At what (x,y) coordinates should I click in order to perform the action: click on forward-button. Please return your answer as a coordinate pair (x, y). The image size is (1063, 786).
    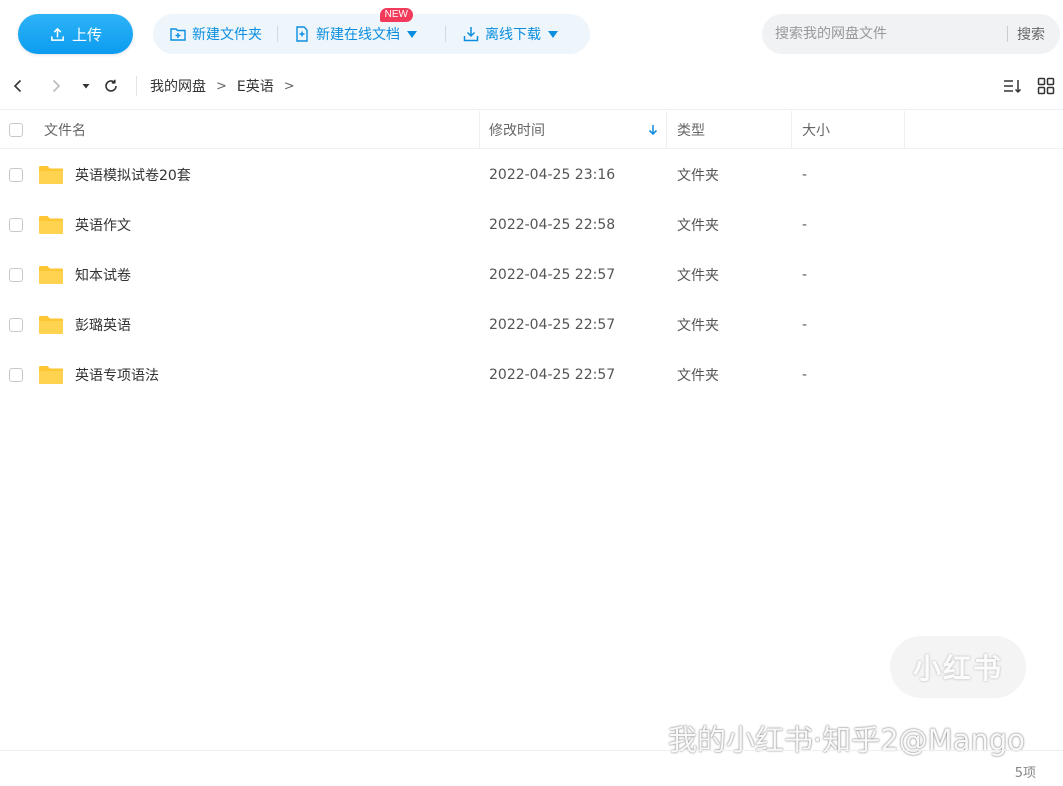
    Looking at the image, I should click on (56, 86).